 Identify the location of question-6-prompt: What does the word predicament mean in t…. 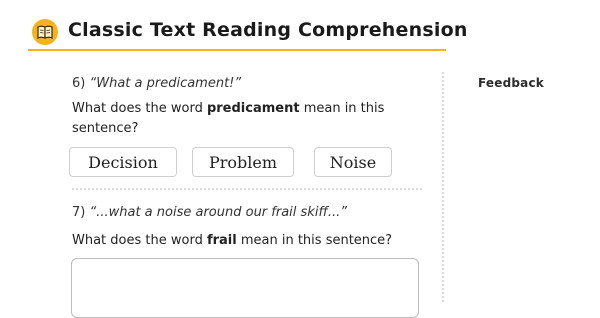
(237, 119).